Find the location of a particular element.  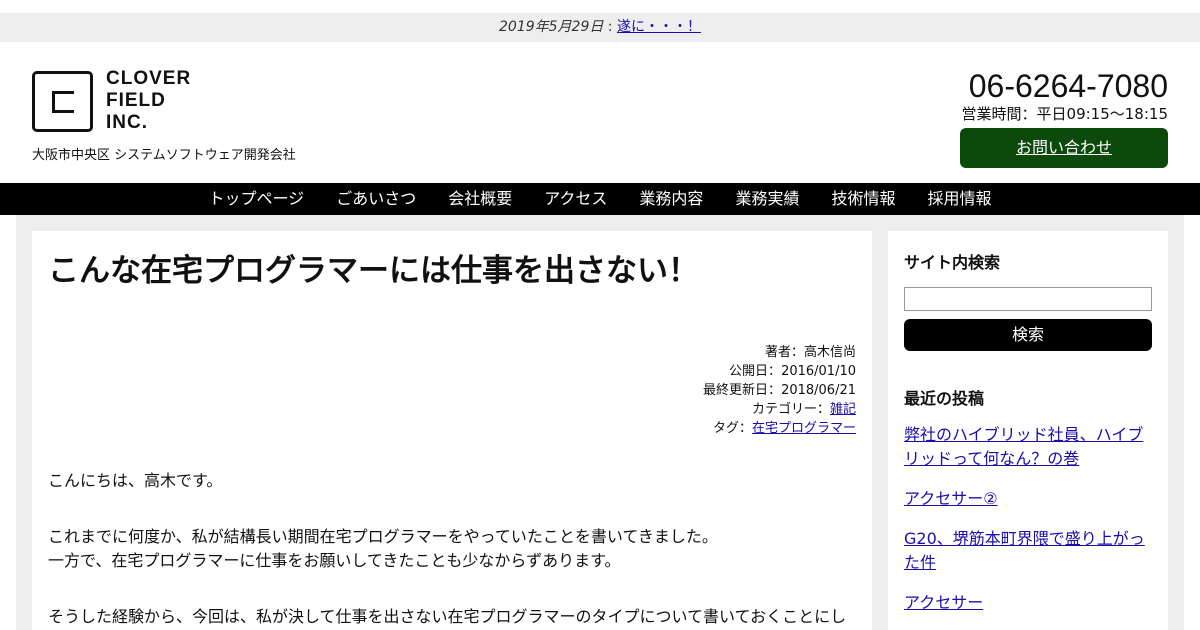

recent-posts-heading: 最近の投稿 is located at coordinates (944, 398).